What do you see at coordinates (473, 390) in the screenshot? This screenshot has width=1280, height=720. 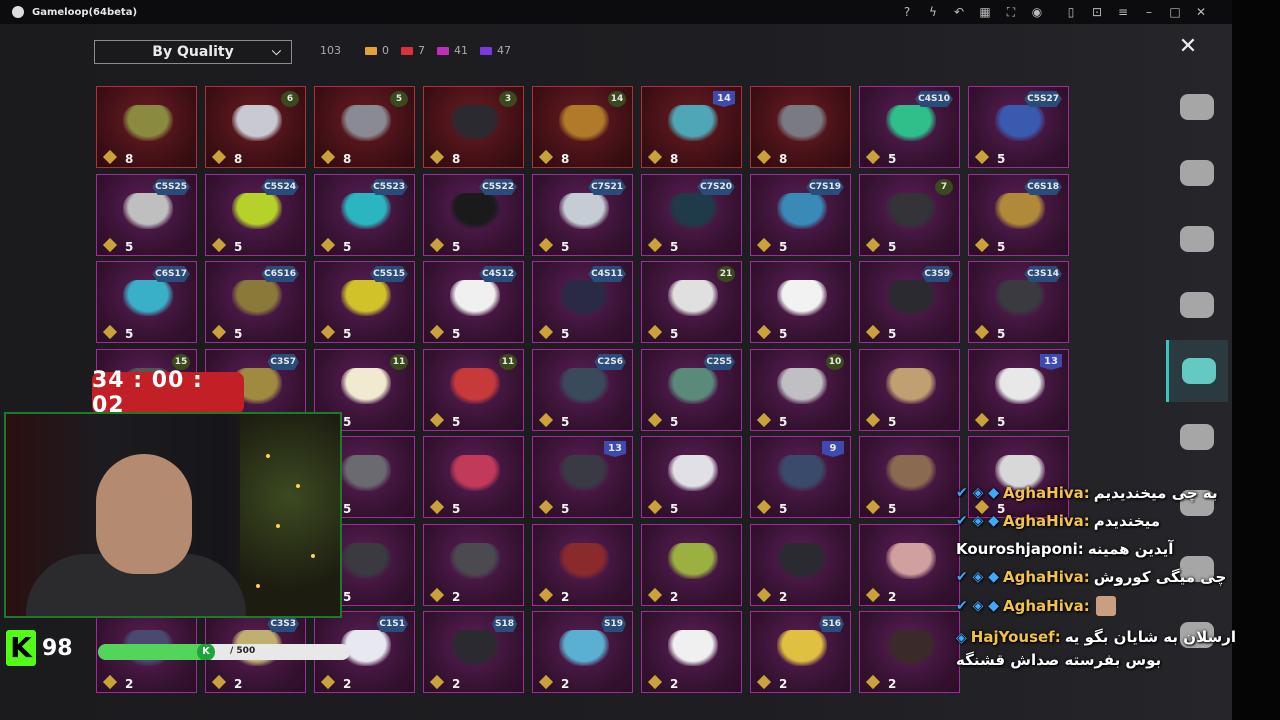 I see `inventory-item: 11 5` at bounding box center [473, 390].